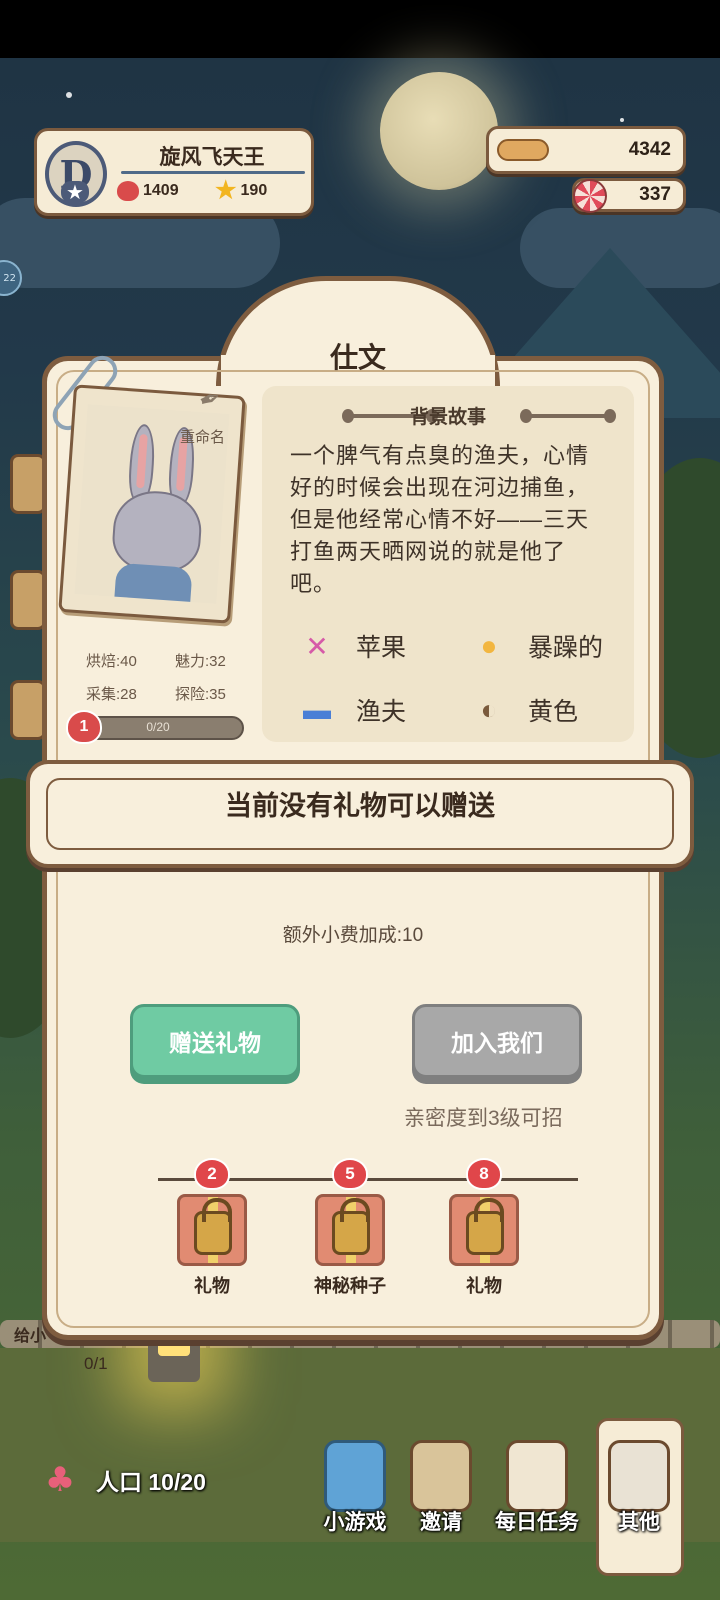 The height and width of the screenshot is (1600, 720). Describe the element at coordinates (157, 531) in the screenshot. I see `bunny-head` at that location.